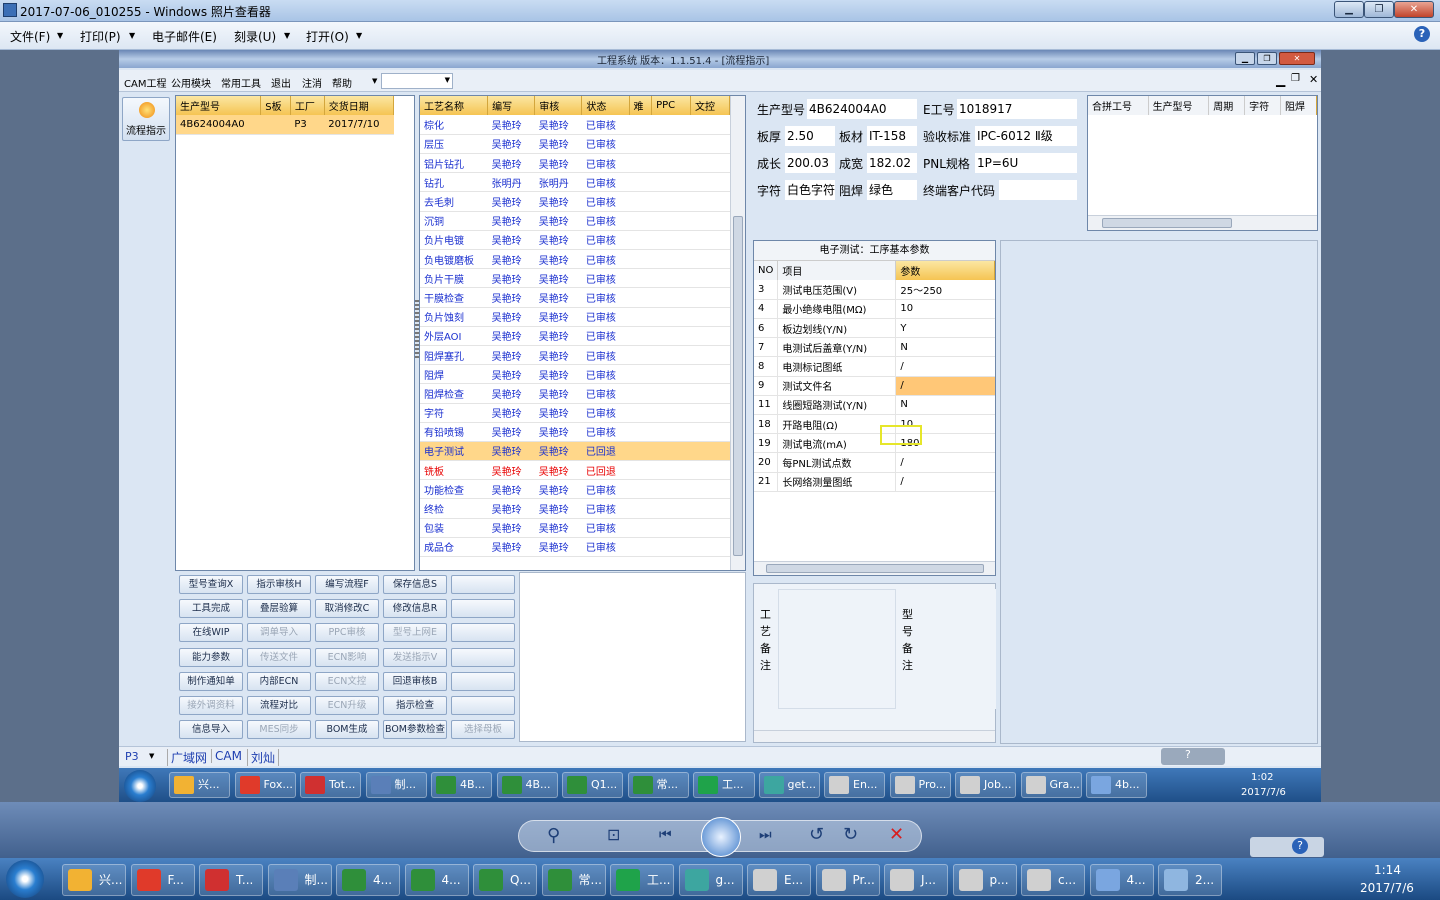 This screenshot has width=1440, height=900. Describe the element at coordinates (874, 424) in the screenshot. I see `param-row: 18 开路电阻(Ω) 10` at that location.